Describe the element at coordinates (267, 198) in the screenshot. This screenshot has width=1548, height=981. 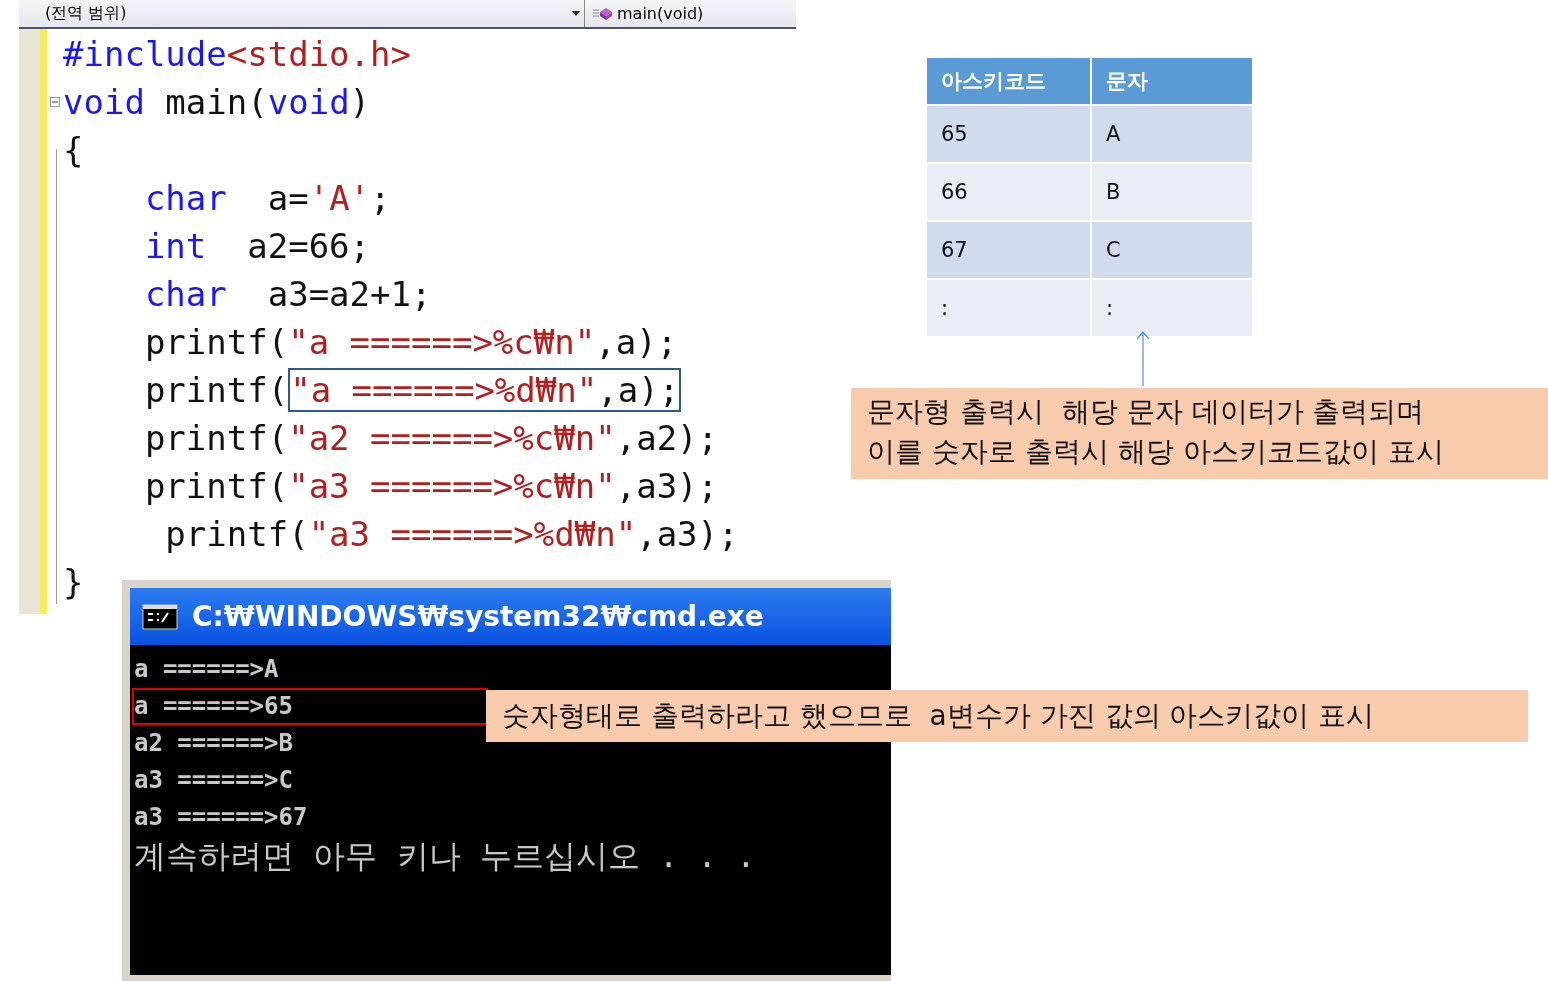
I see `code-line: char a='A';` at that location.